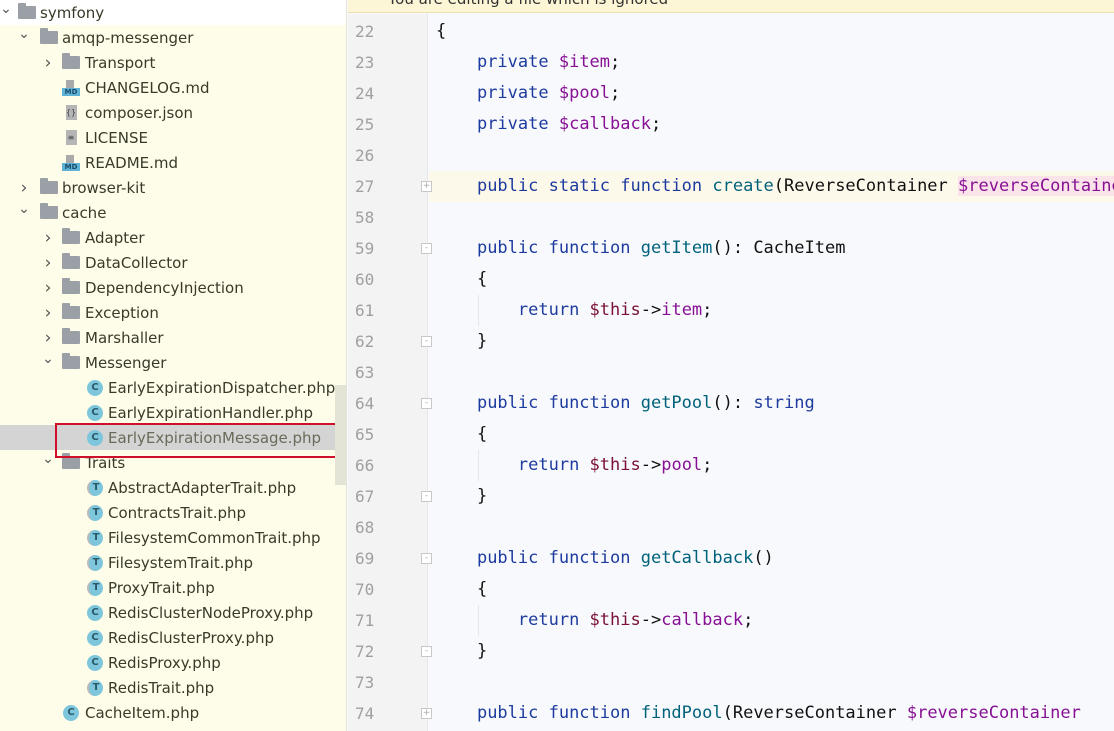 The height and width of the screenshot is (731, 1114). Describe the element at coordinates (167, 487) in the screenshot. I see `tree-item: T AbstractAdapterTrait.php` at that location.